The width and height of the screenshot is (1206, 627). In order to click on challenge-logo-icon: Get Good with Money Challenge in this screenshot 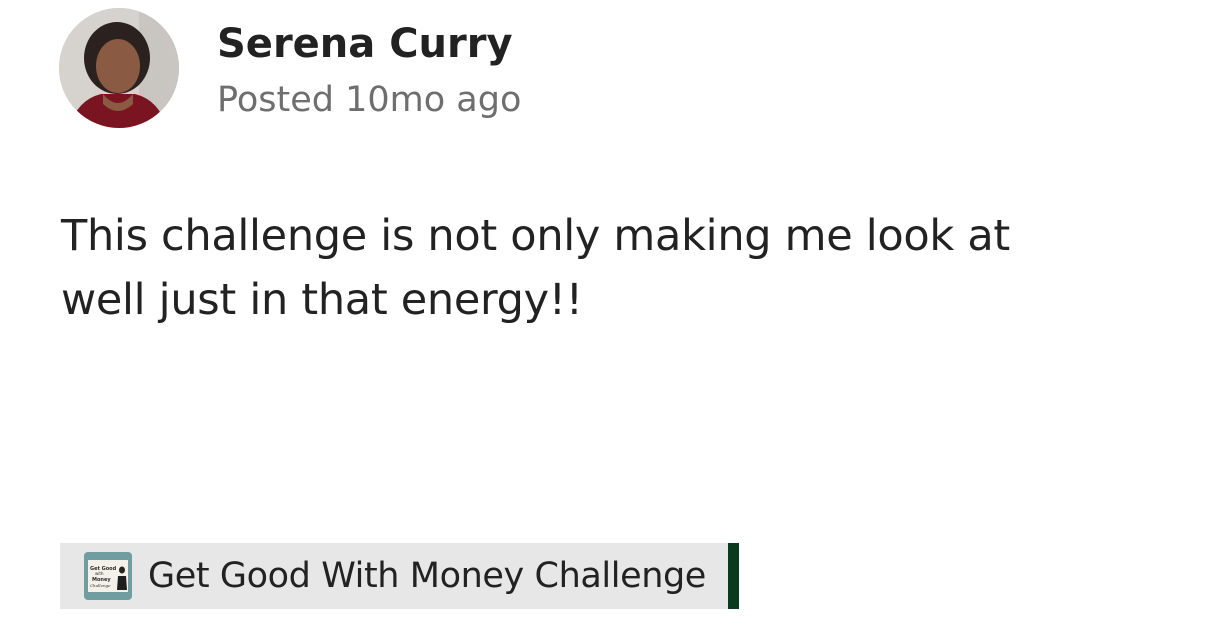, I will do `click(108, 578)`.